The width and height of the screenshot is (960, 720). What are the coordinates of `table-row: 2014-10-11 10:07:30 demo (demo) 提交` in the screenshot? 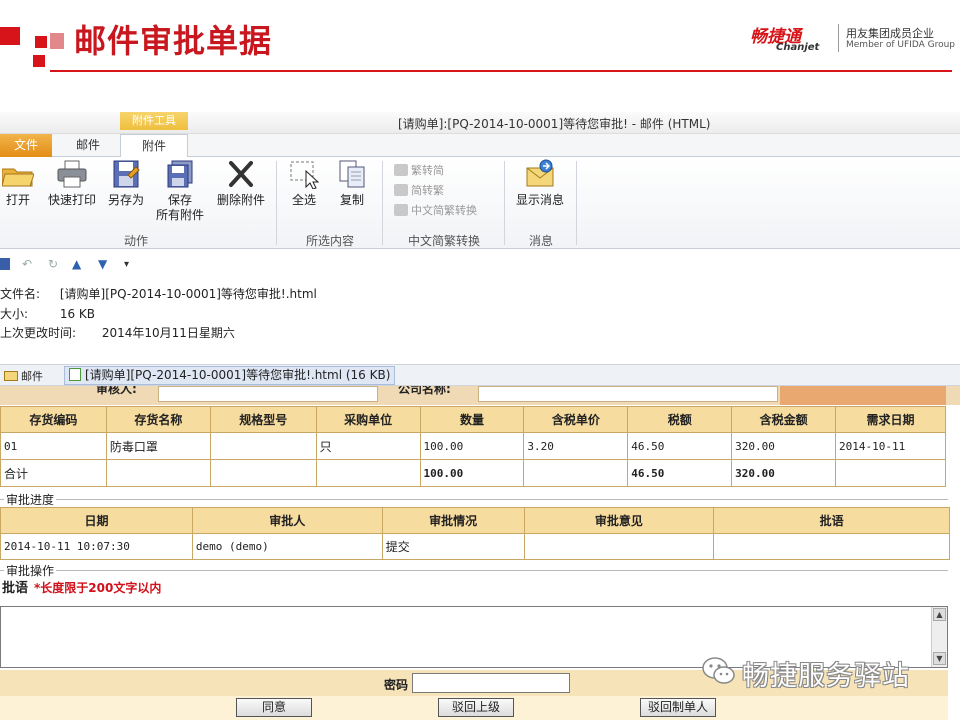 It's located at (475, 547).